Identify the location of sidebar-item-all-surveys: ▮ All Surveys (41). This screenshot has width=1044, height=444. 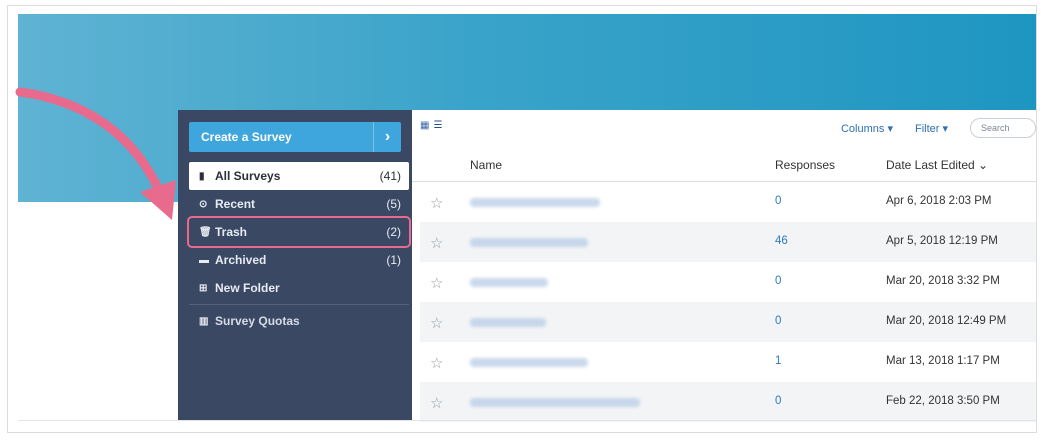
(299, 176).